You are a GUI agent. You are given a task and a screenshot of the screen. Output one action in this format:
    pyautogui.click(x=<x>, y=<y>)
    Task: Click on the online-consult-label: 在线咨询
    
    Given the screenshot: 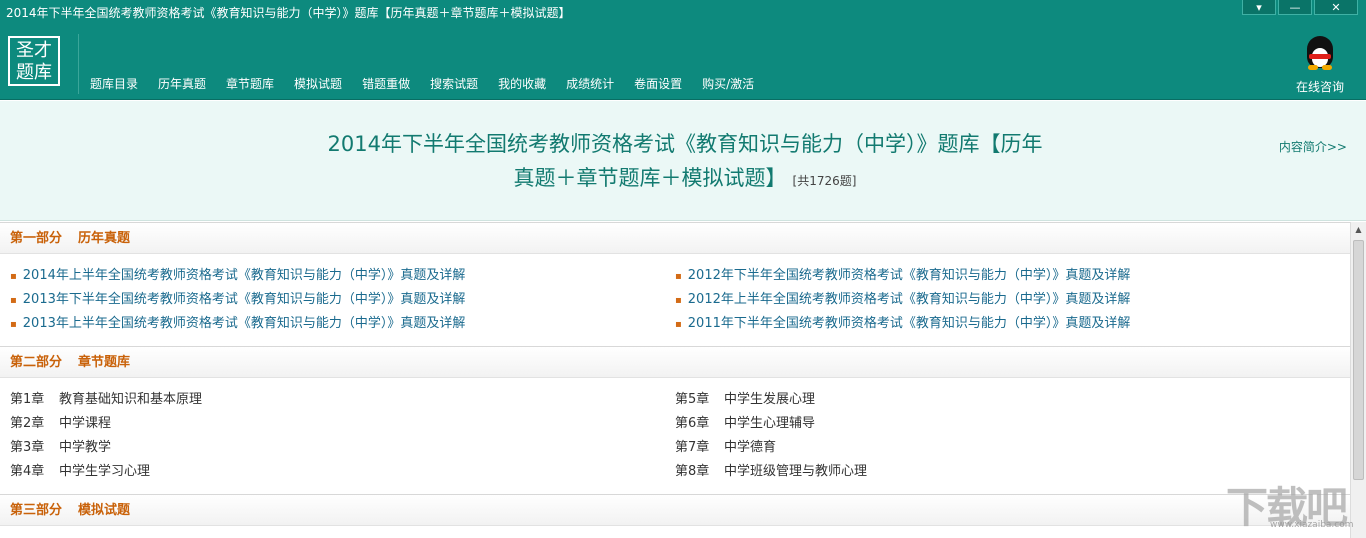 What is the action you would take?
    pyautogui.click(x=1319, y=87)
    